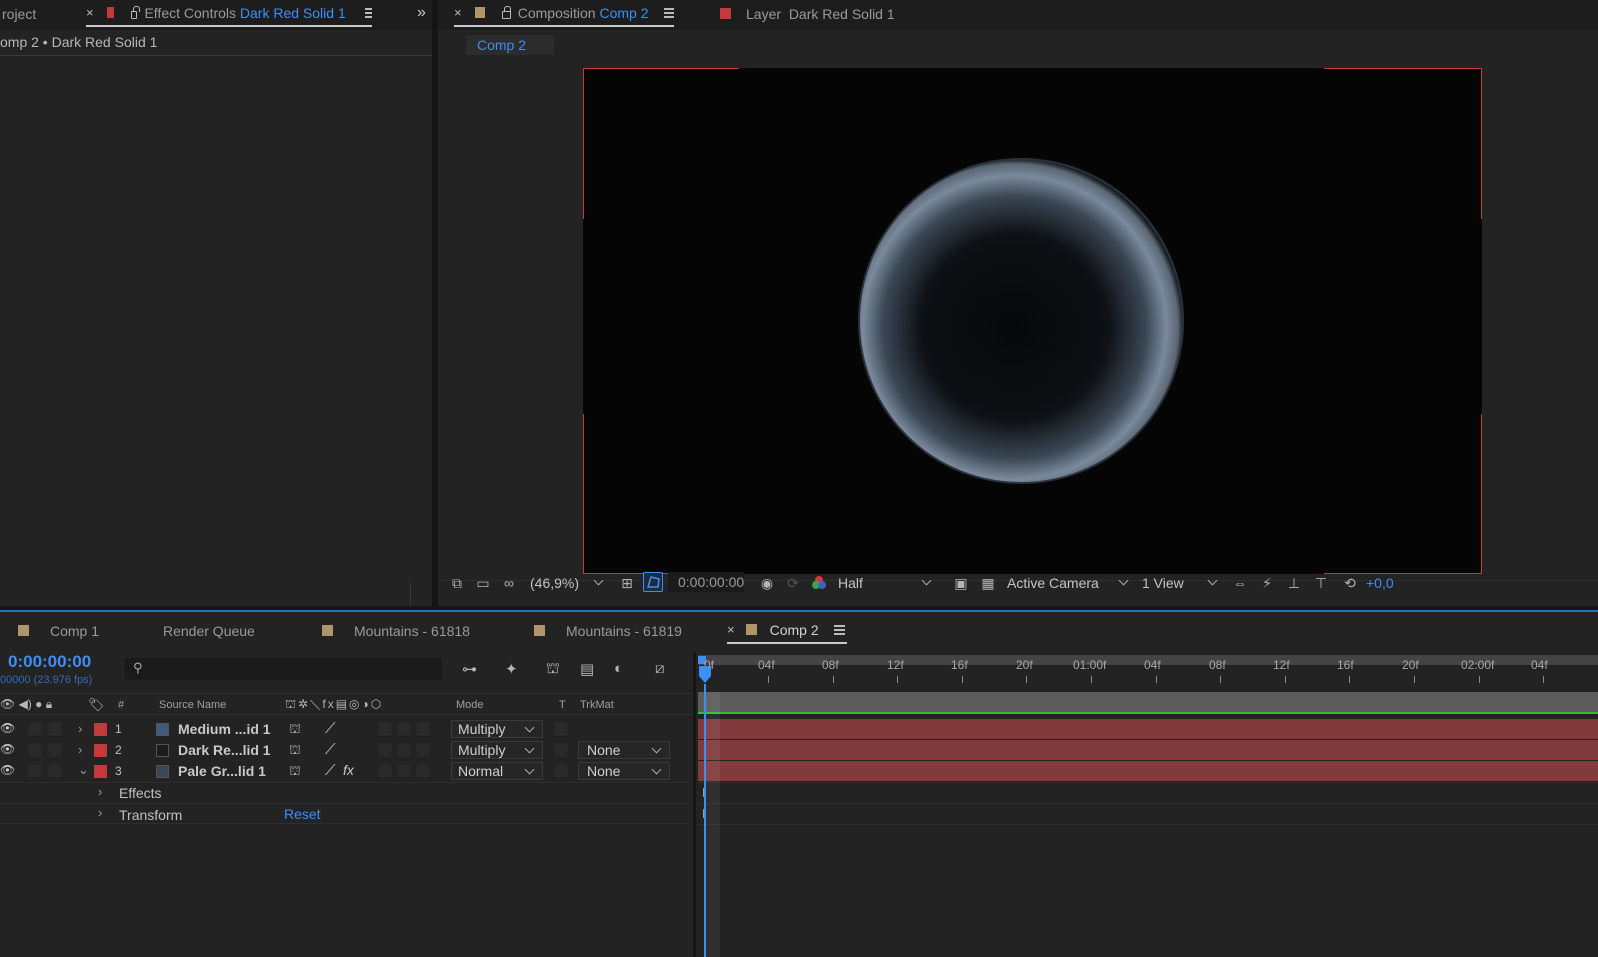 The width and height of the screenshot is (1598, 957). What do you see at coordinates (988, 583) in the screenshot?
I see `transparency-grid-icon: ▦` at bounding box center [988, 583].